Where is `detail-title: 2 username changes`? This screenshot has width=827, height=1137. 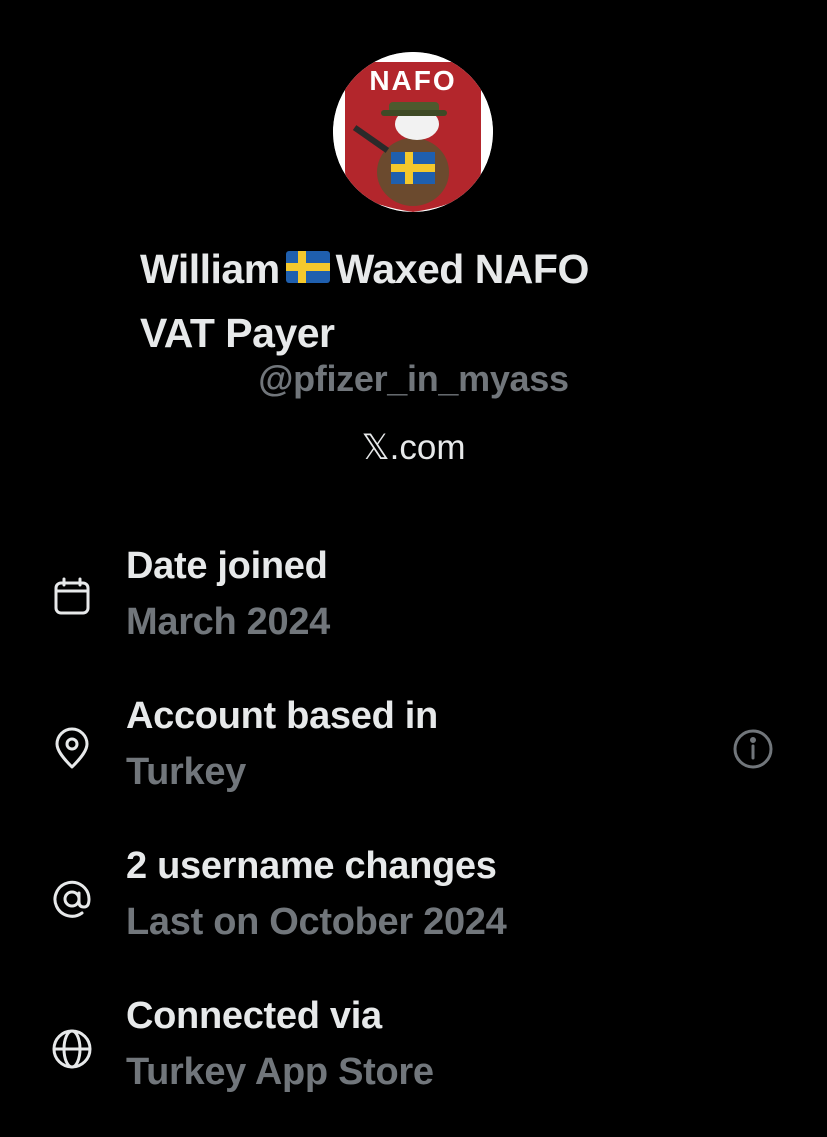 detail-title: 2 username changes is located at coordinates (311, 866).